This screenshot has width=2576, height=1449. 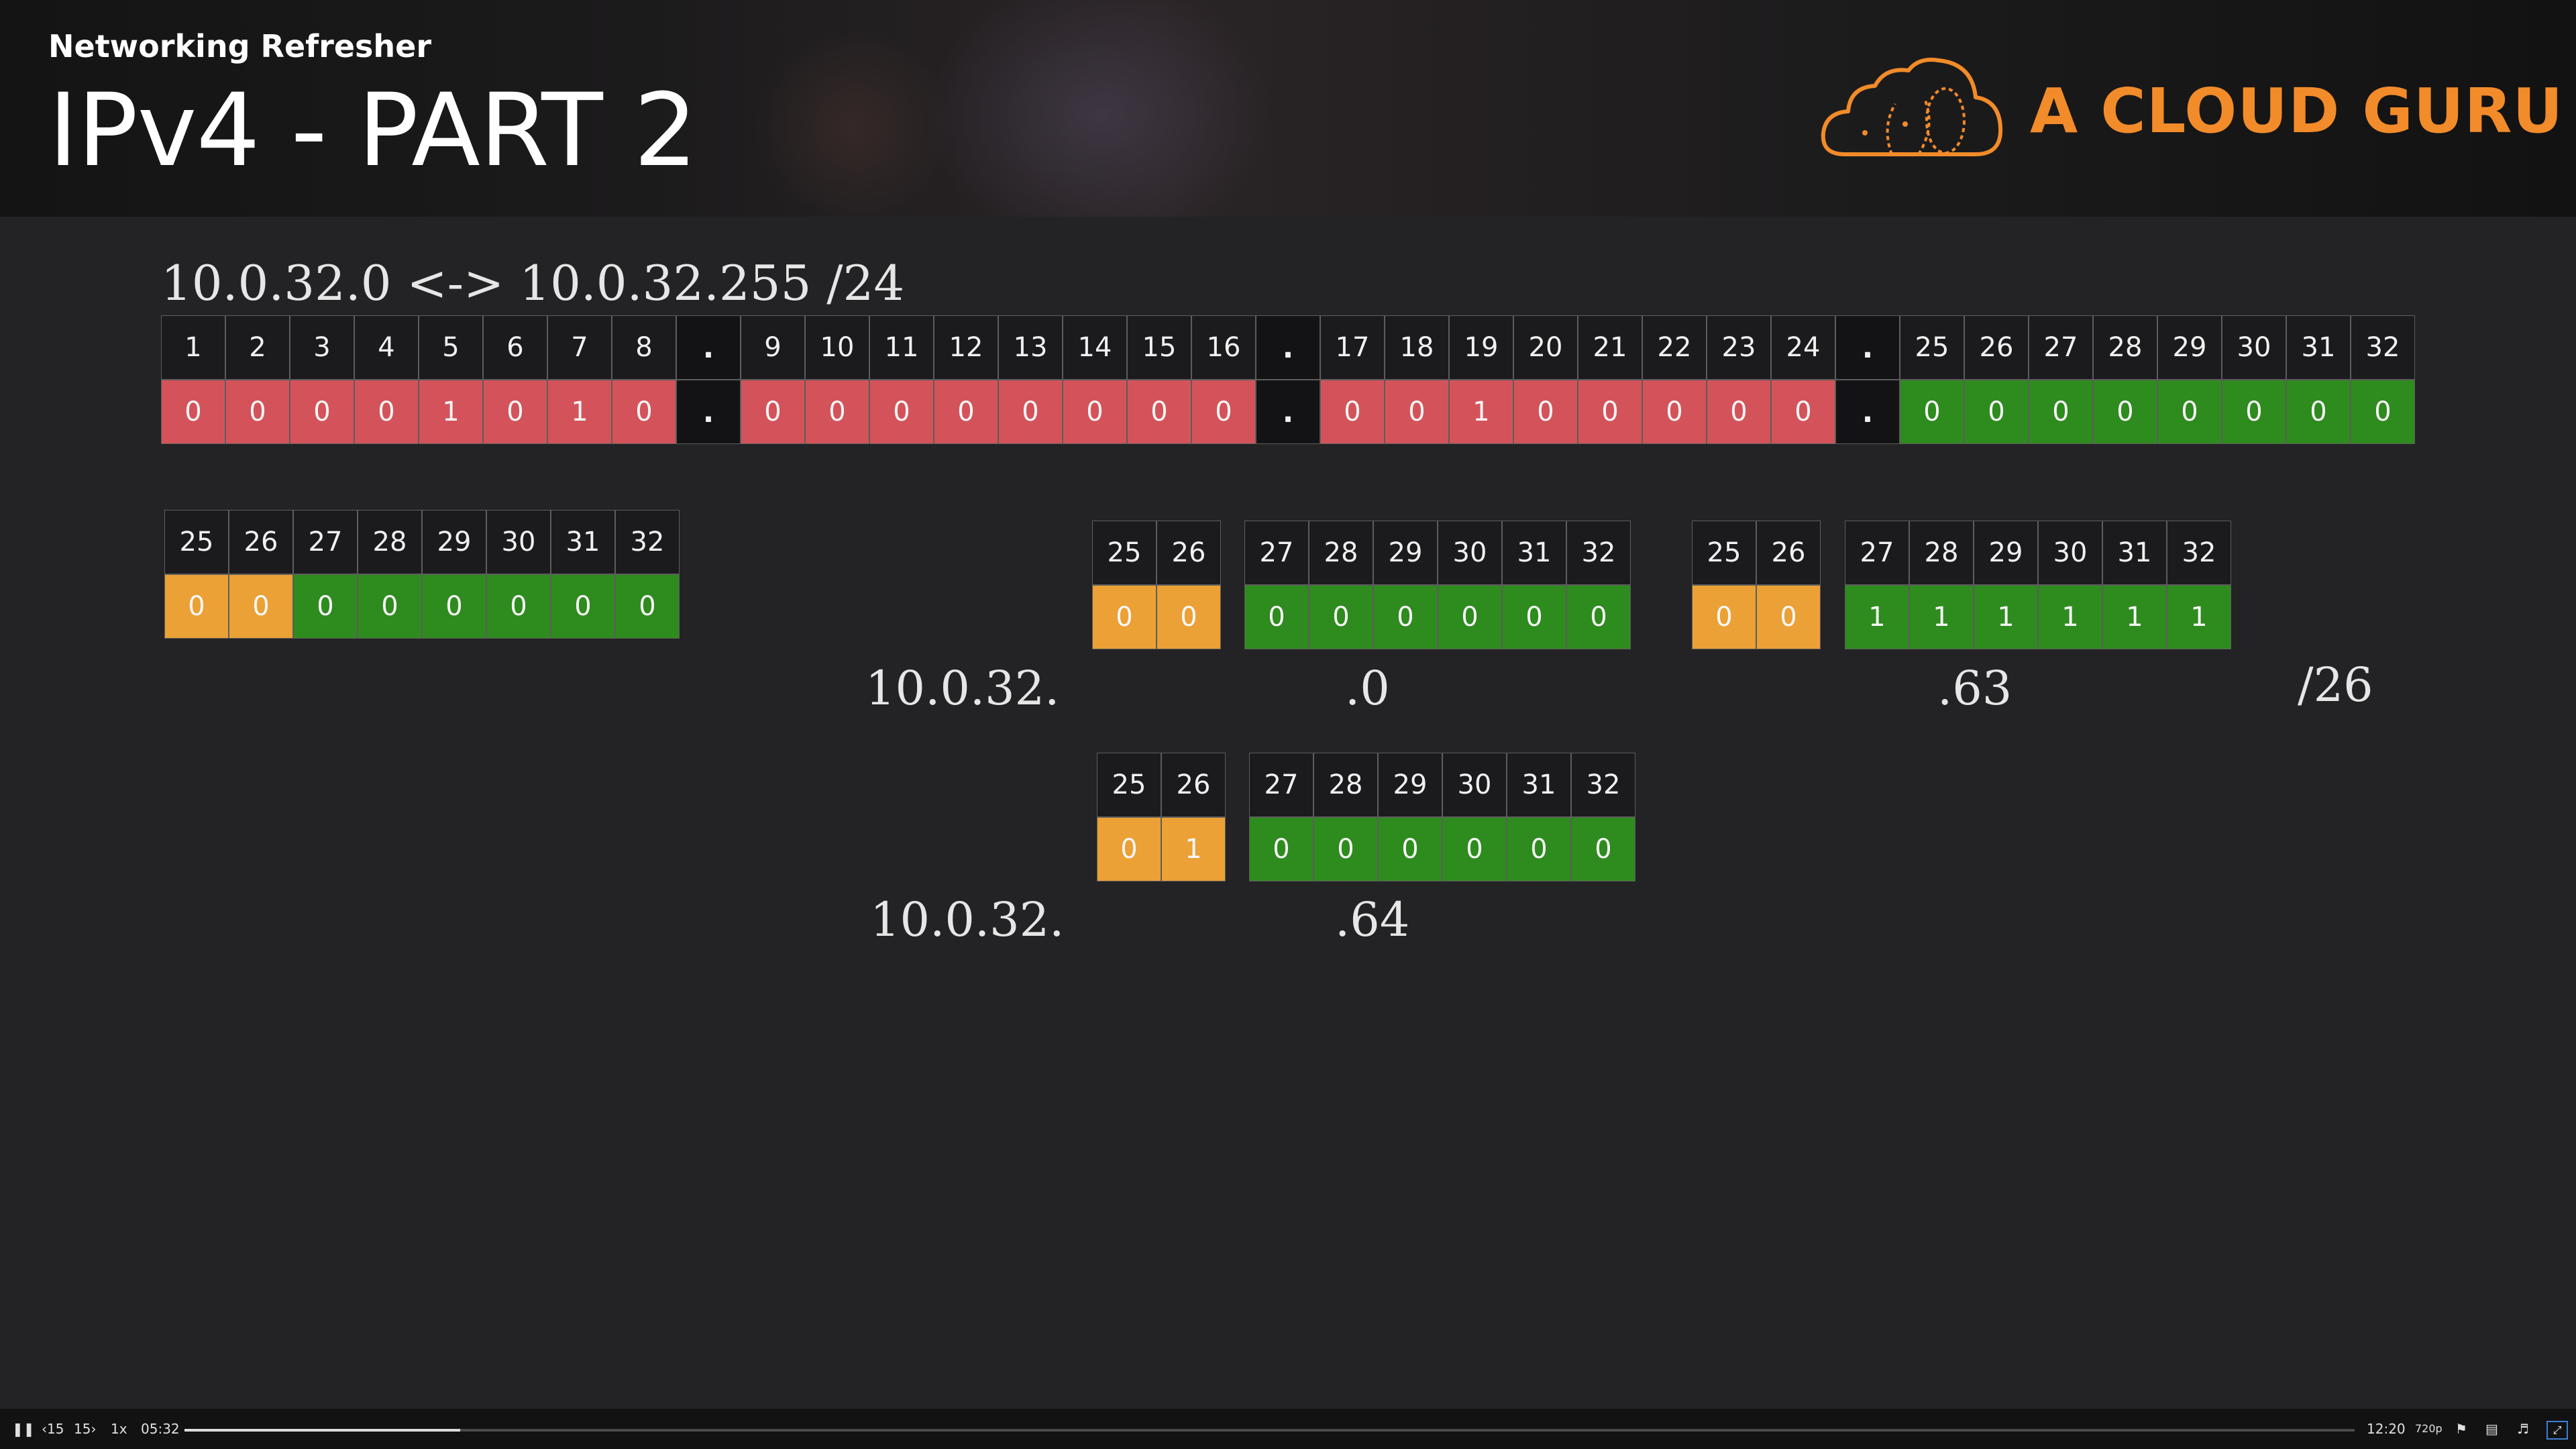 What do you see at coordinates (966, 347) in the screenshot?
I see `bit-position-header: 12` at bounding box center [966, 347].